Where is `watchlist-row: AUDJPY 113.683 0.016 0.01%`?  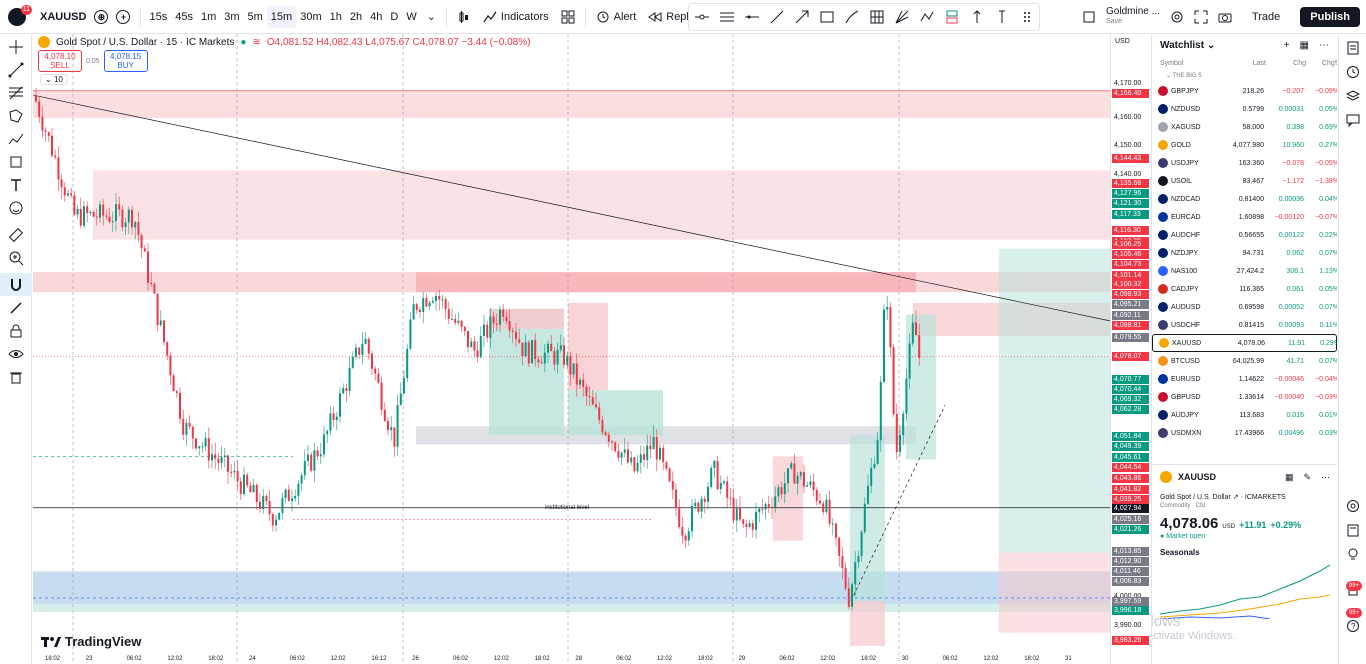 watchlist-row: AUDJPY 113.683 0.016 0.01% is located at coordinates (1244, 415).